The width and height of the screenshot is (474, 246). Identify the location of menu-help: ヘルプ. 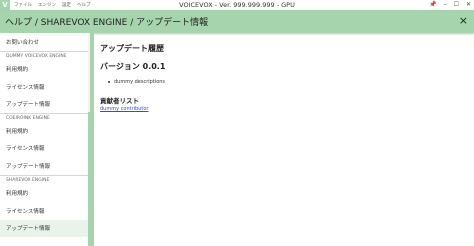
(84, 5).